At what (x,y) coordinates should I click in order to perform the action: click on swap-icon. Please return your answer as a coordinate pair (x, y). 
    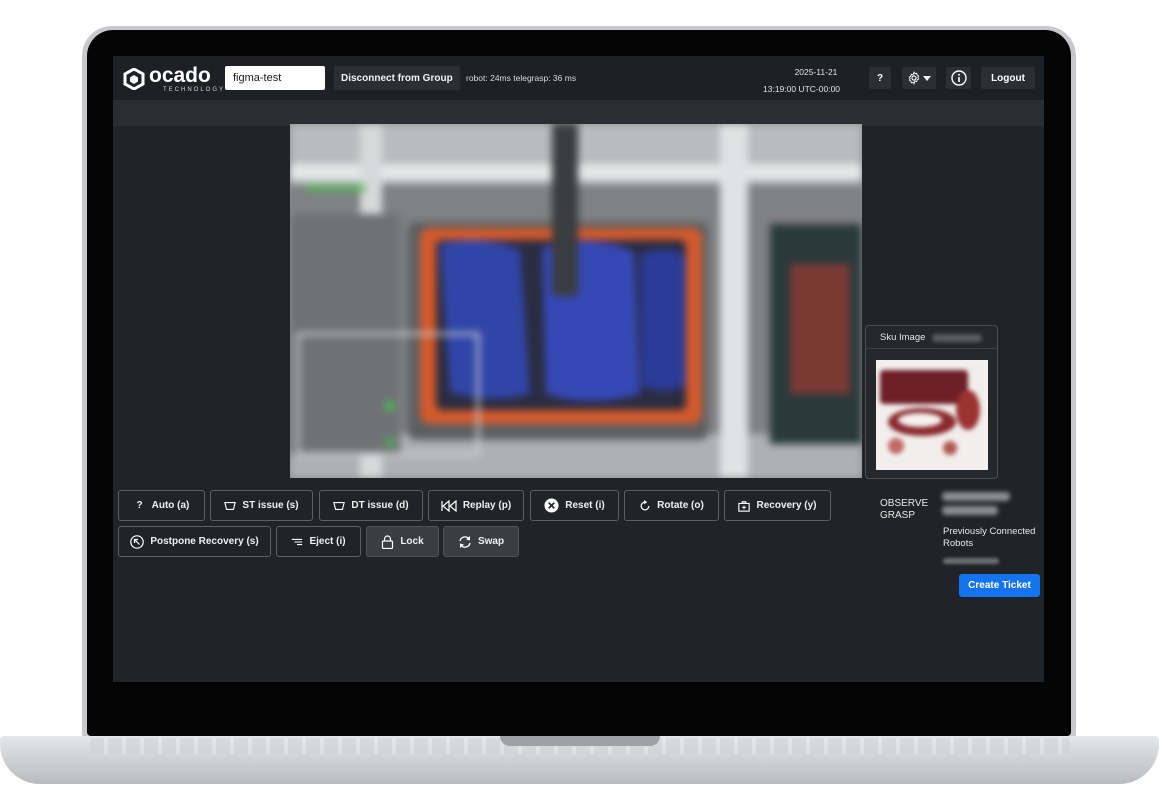
    Looking at the image, I should click on (465, 541).